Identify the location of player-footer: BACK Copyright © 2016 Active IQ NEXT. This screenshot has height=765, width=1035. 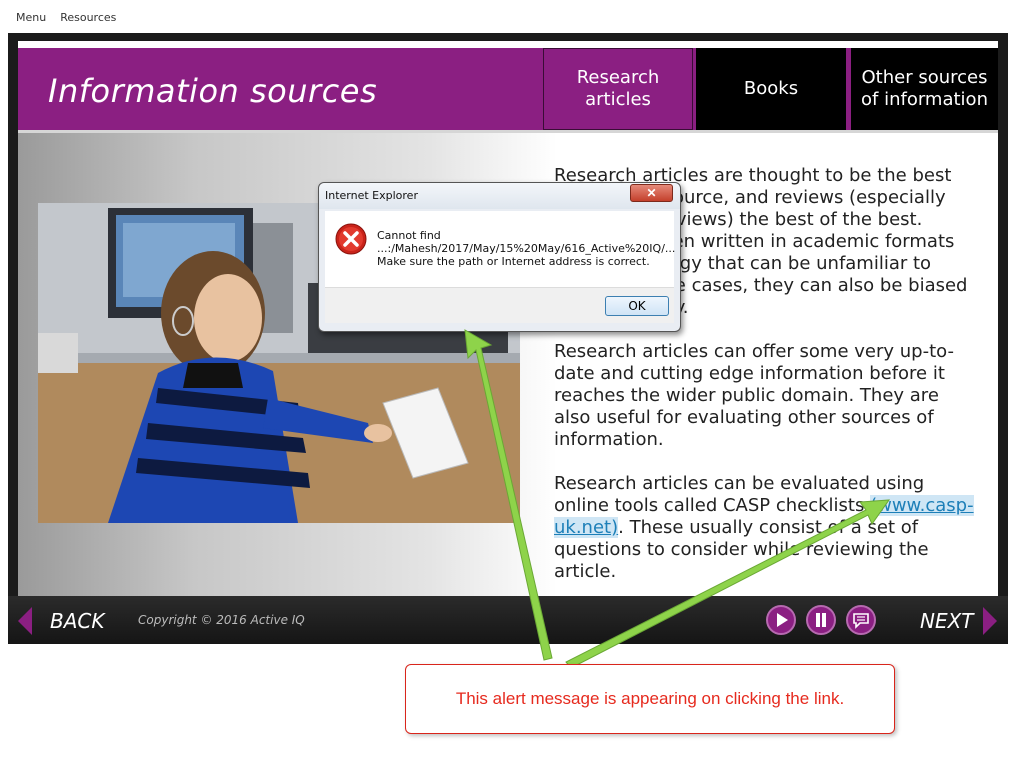
(508, 620).